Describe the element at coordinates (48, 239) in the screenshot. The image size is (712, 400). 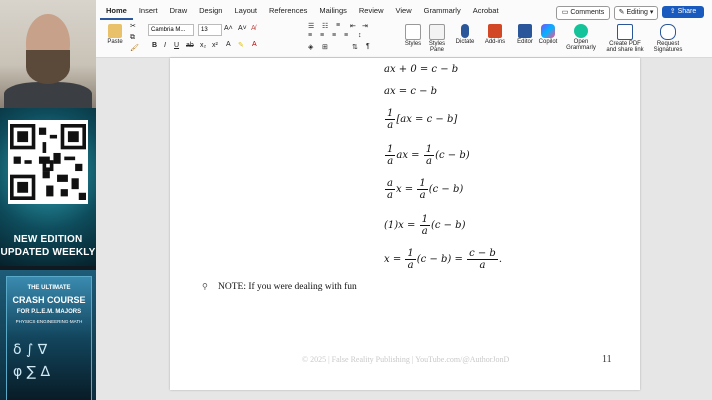
I see `promo-line-new-edition: NEW EDITION` at that location.